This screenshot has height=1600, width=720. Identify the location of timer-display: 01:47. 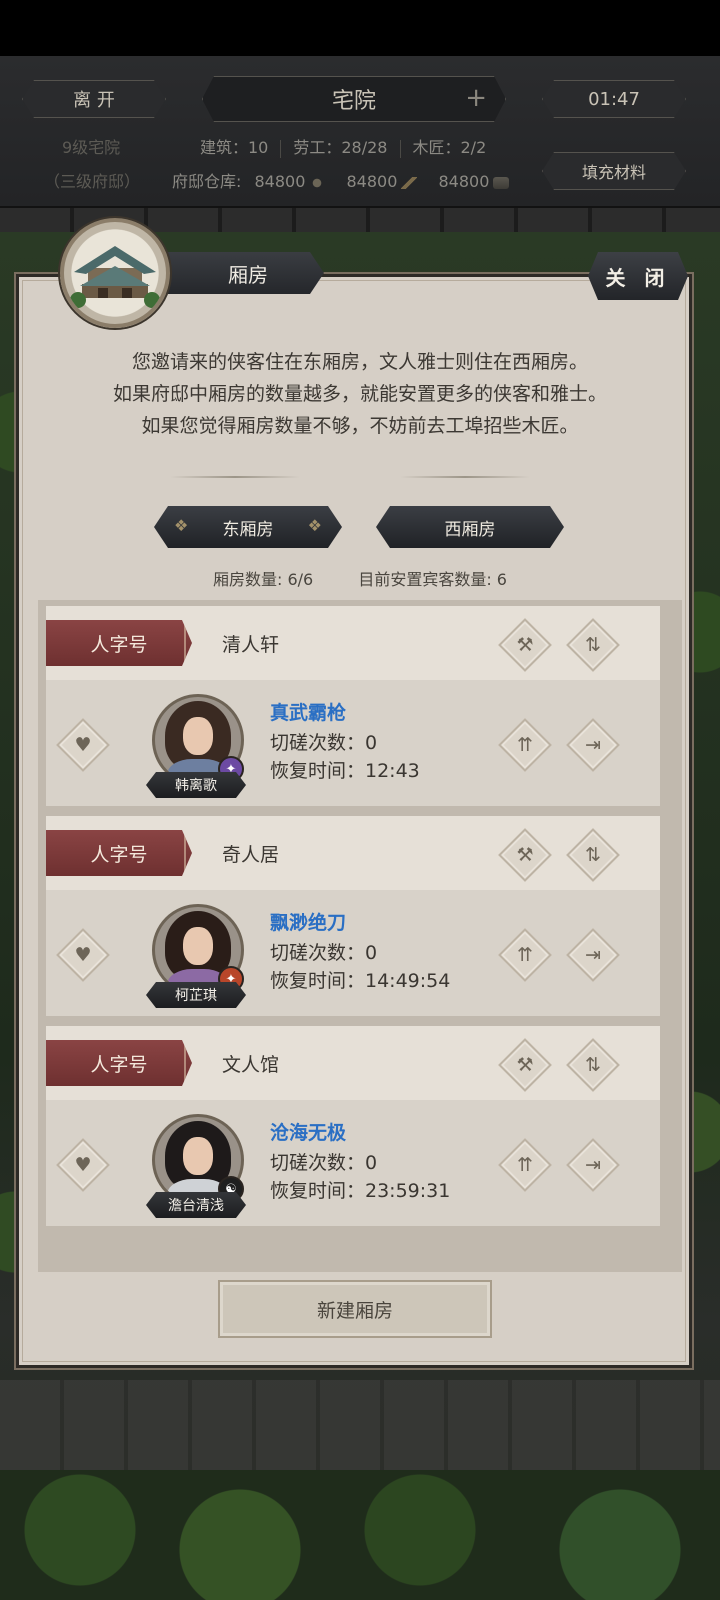
(614, 99).